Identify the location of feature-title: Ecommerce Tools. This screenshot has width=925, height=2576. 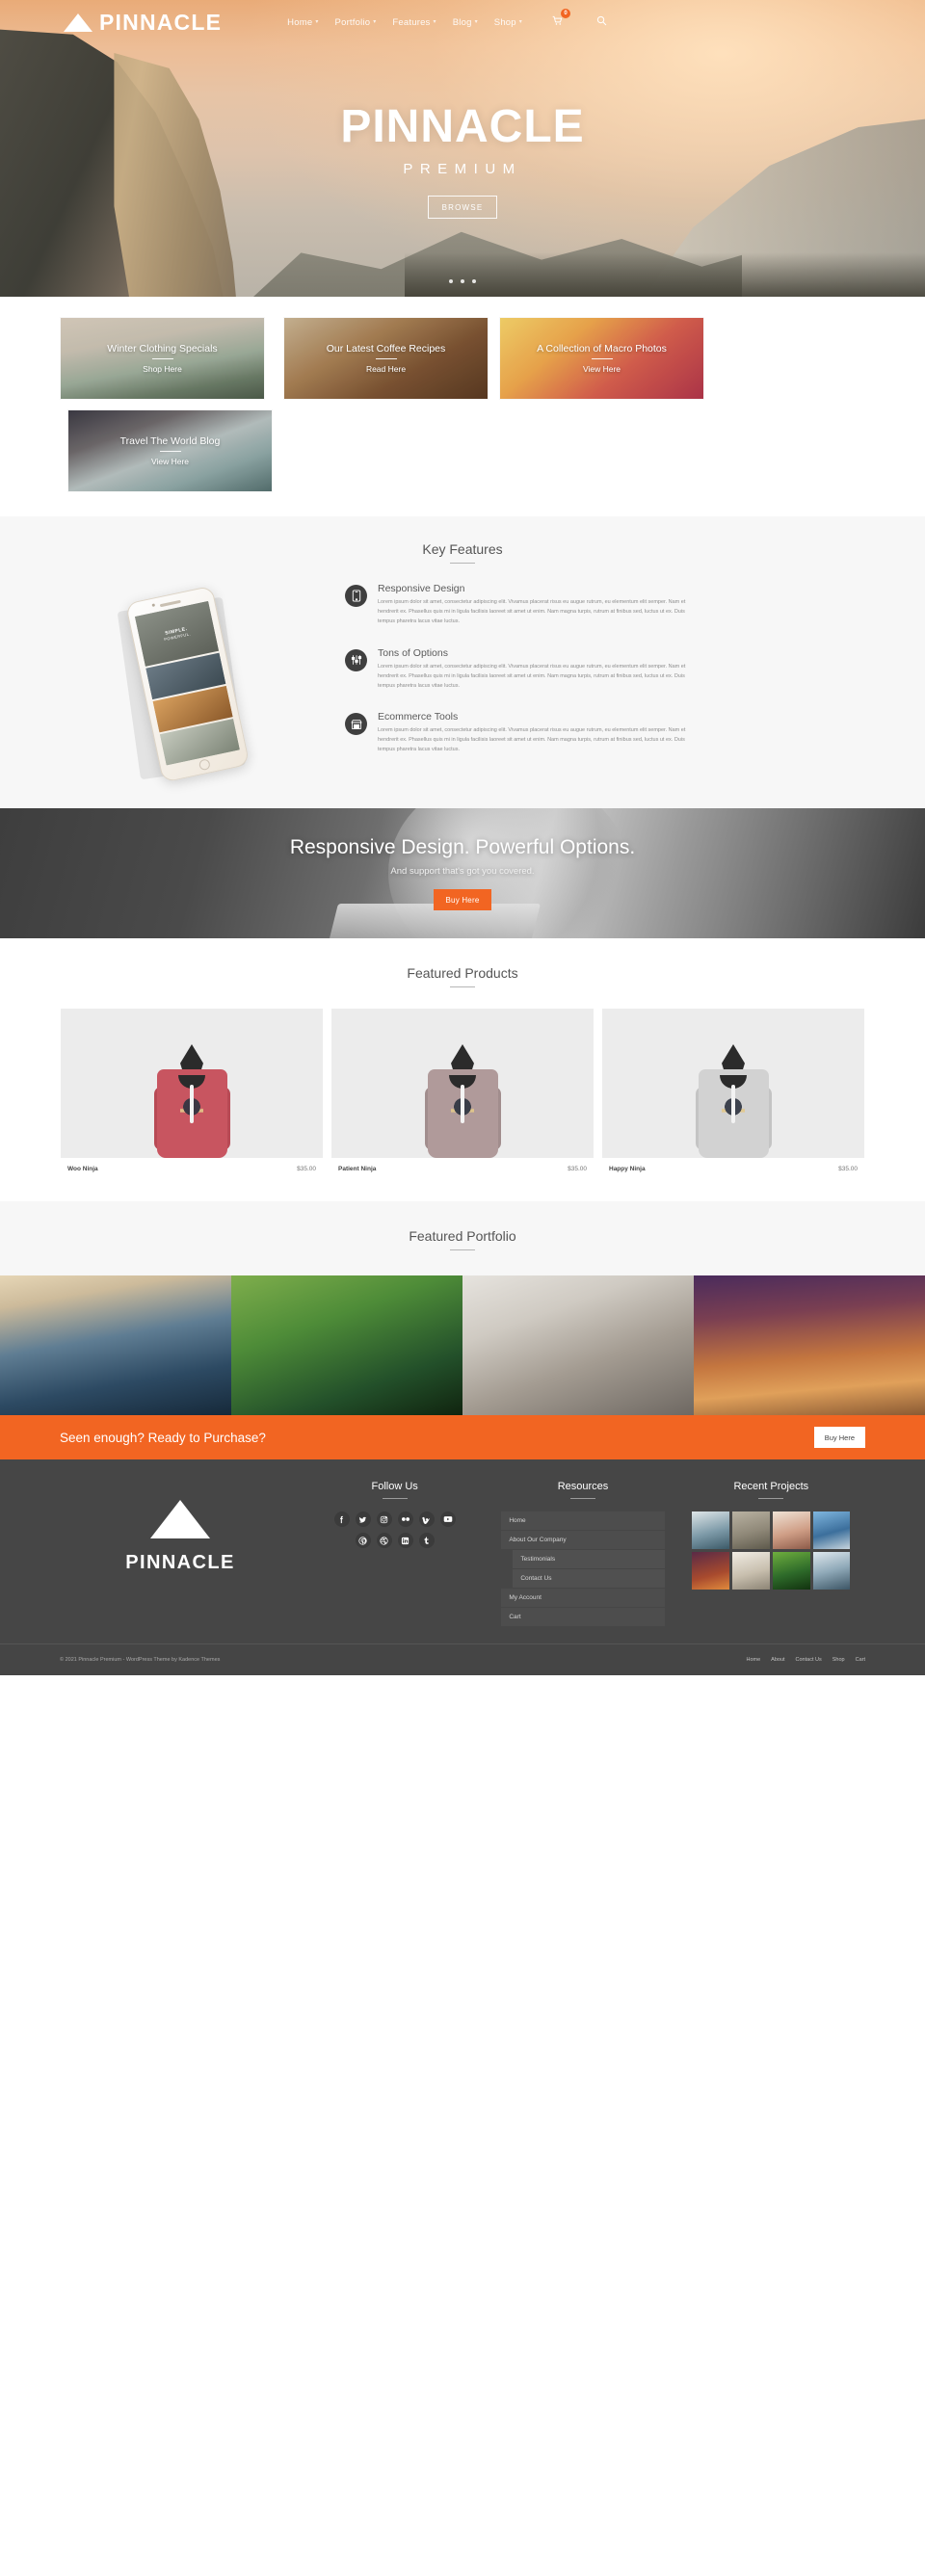
(418, 717).